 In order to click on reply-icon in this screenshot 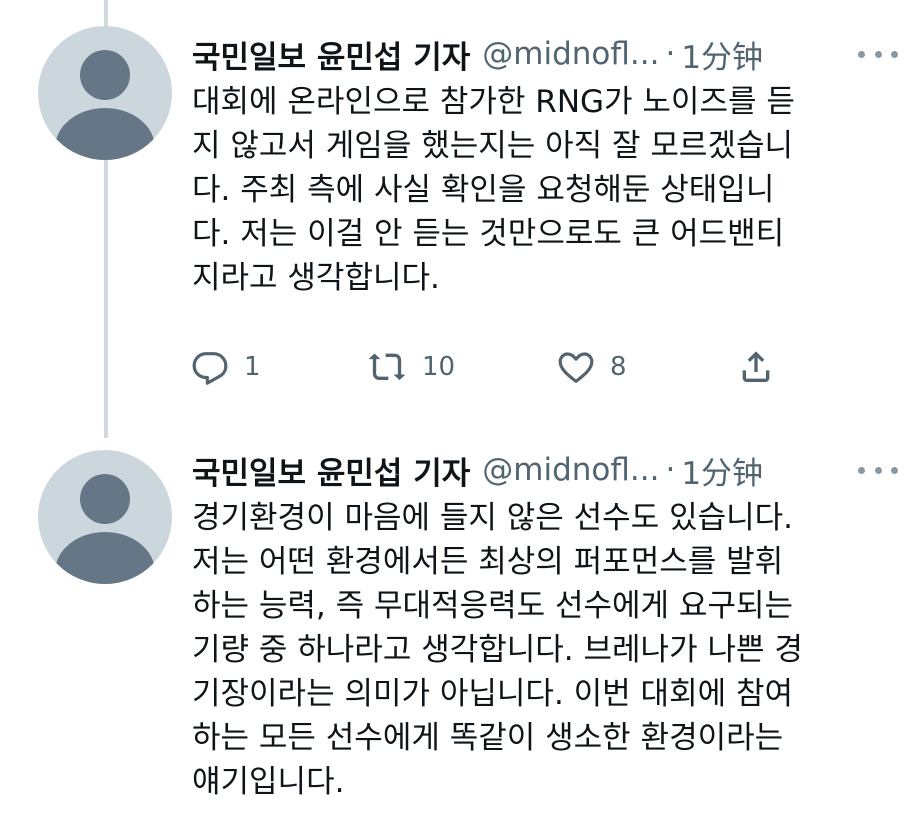, I will do `click(210, 368)`.